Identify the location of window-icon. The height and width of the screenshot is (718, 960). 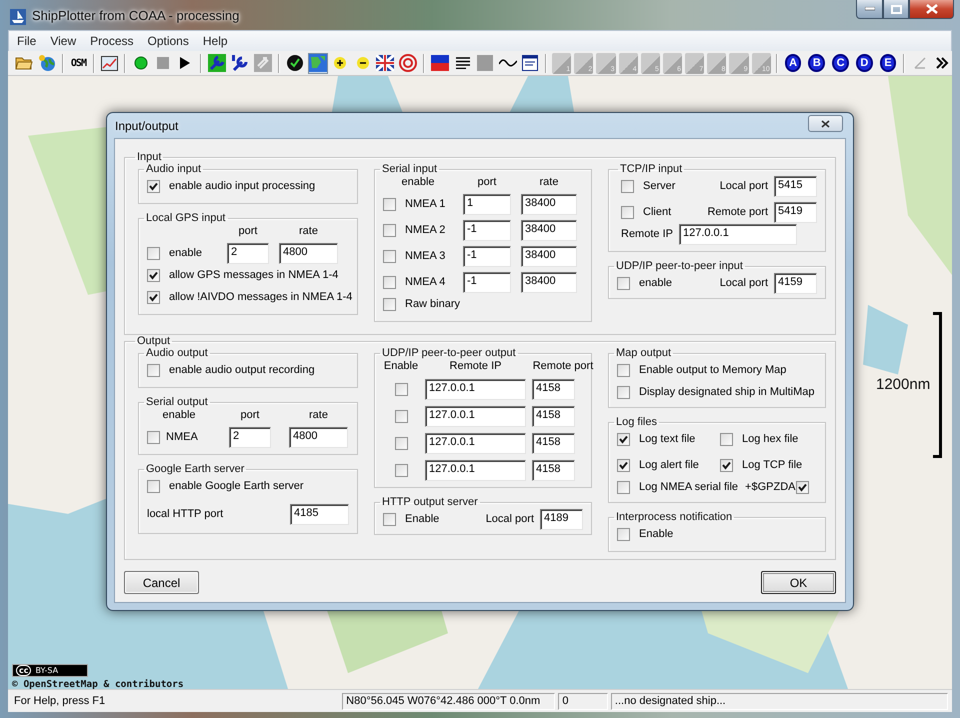
(530, 63).